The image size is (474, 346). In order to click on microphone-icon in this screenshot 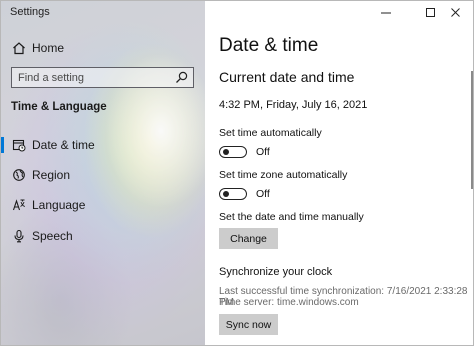, I will do `click(19, 236)`.